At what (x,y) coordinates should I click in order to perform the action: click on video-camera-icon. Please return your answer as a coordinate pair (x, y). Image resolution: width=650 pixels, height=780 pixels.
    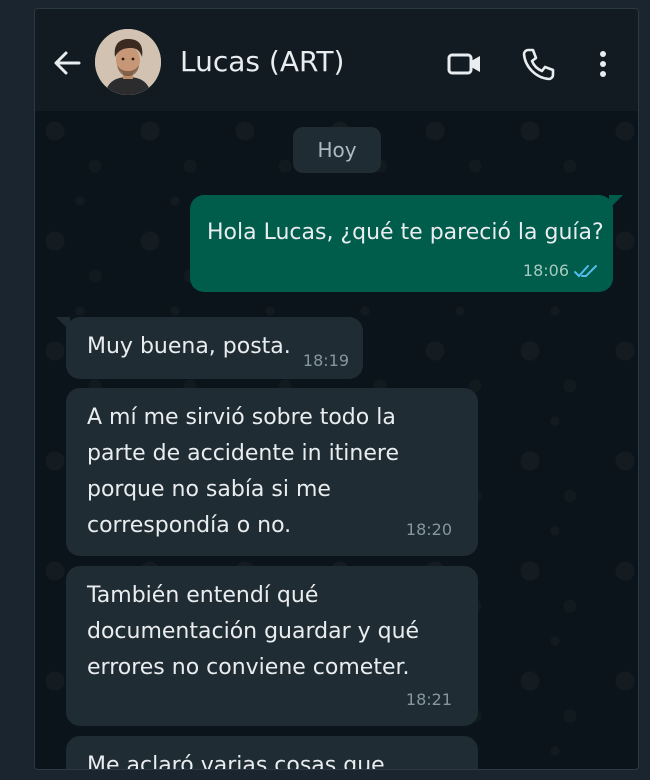
    Looking at the image, I should click on (465, 64).